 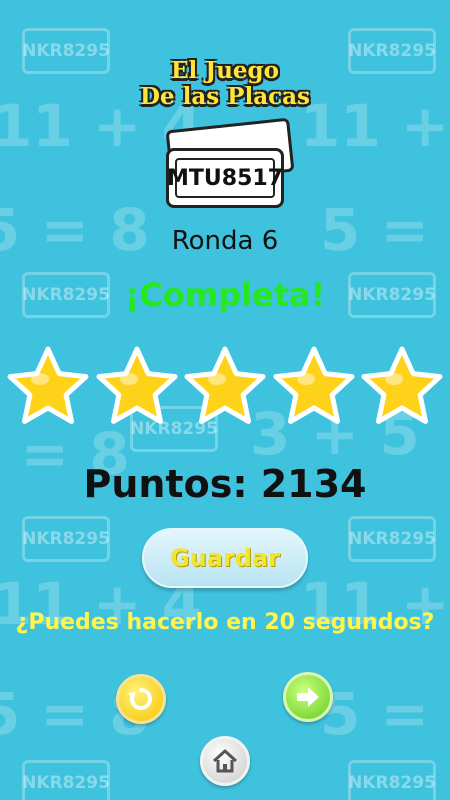 I want to click on home-button, so click(x=225, y=761).